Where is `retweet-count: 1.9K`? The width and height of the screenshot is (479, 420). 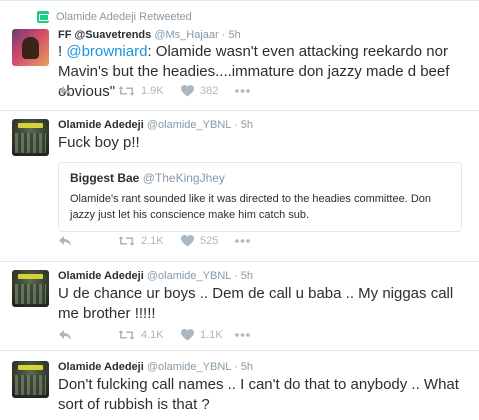
retweet-count: 1.9K is located at coordinates (152, 91).